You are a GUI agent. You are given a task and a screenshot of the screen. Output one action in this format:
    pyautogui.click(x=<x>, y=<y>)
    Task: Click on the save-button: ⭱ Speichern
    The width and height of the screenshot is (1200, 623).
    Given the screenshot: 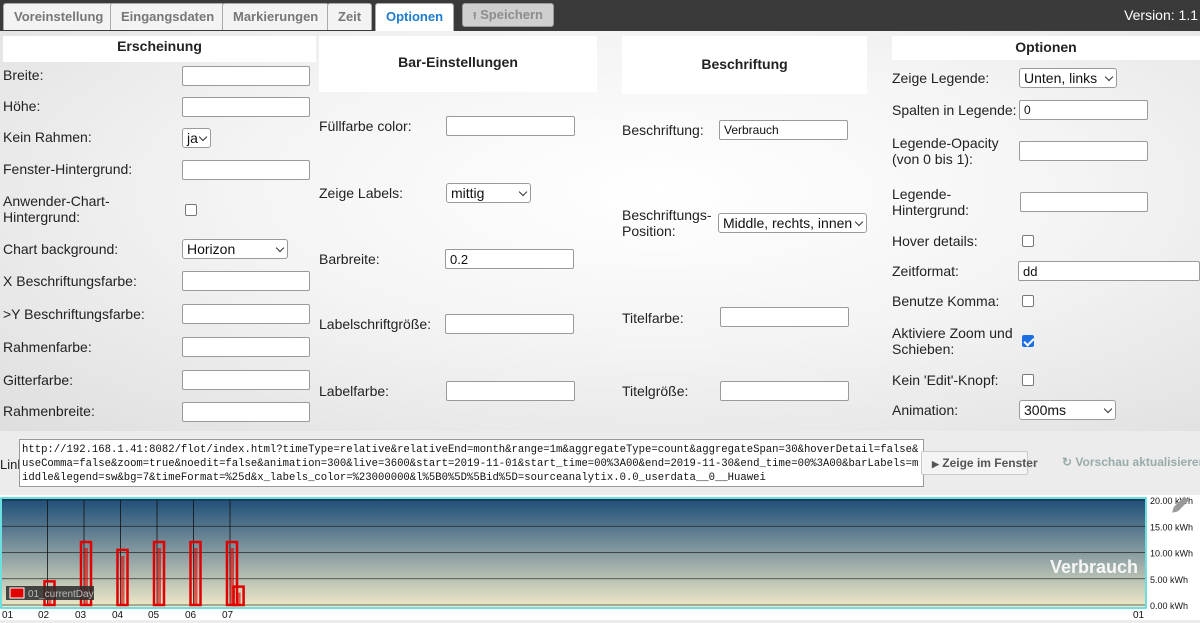 What is the action you would take?
    pyautogui.click(x=508, y=15)
    